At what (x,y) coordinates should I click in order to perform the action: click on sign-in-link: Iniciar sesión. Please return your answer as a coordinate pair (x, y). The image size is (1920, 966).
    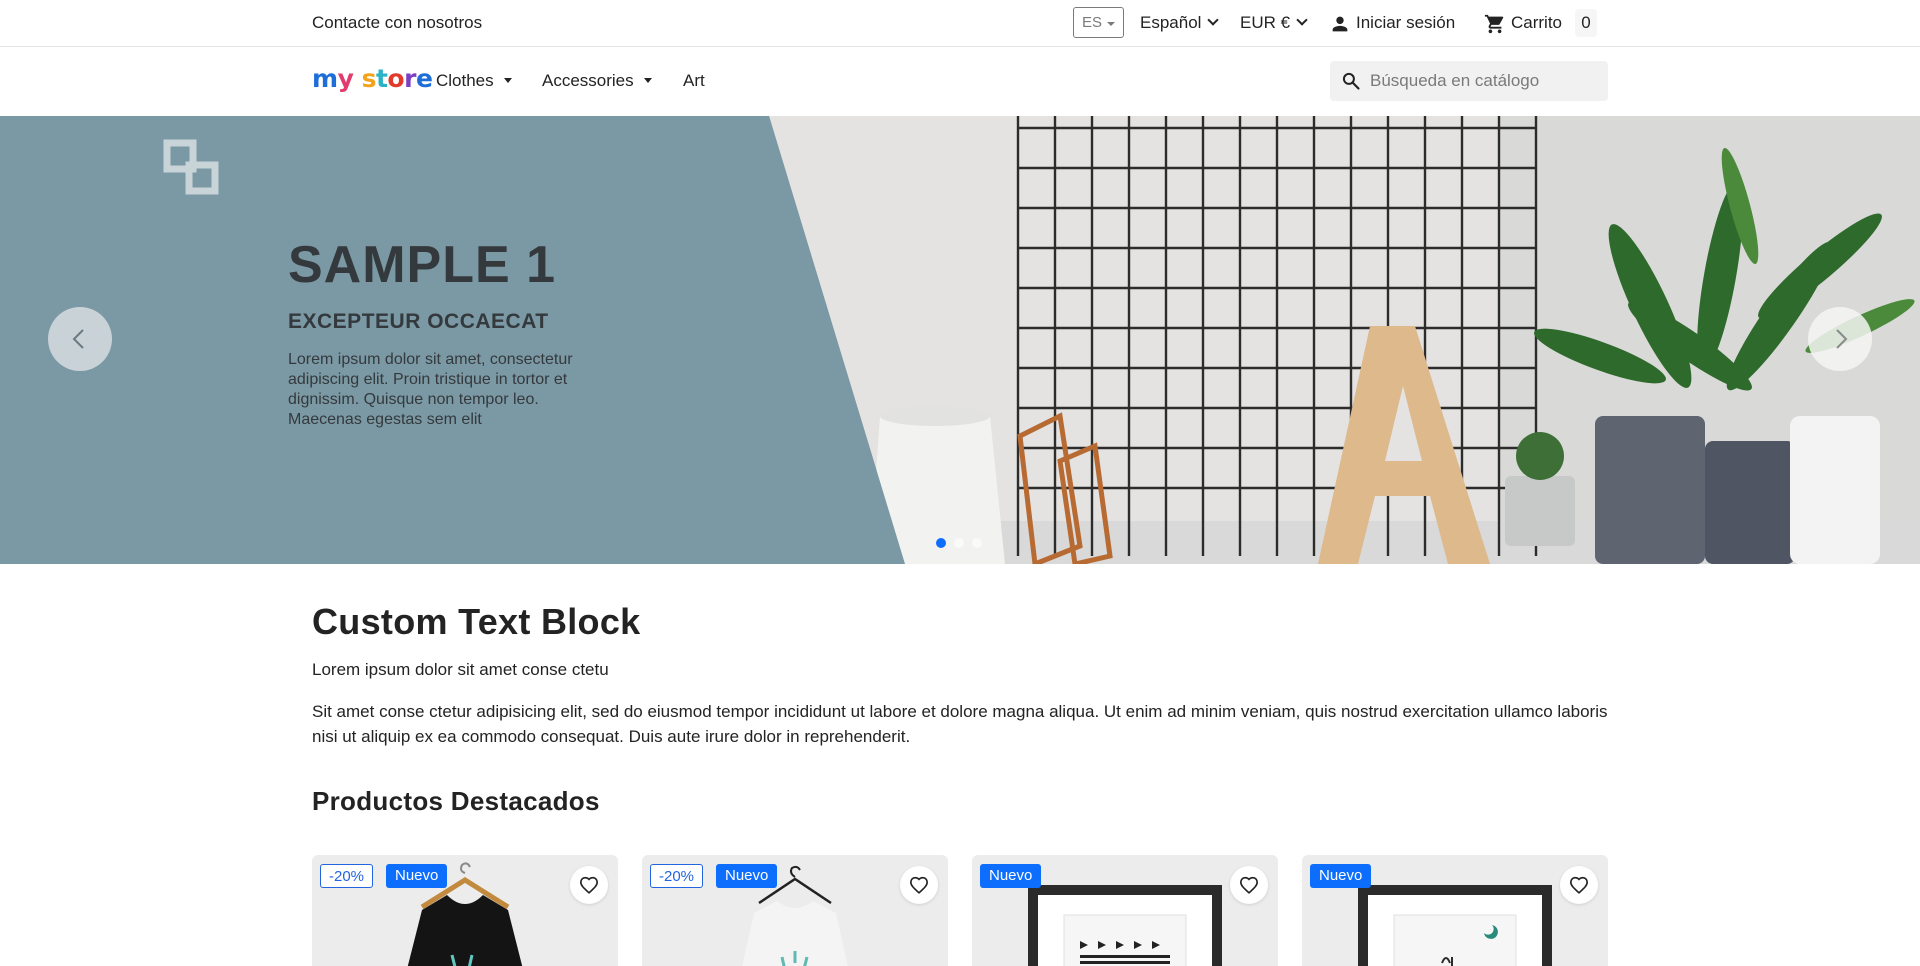
    Looking at the image, I should click on (1392, 23).